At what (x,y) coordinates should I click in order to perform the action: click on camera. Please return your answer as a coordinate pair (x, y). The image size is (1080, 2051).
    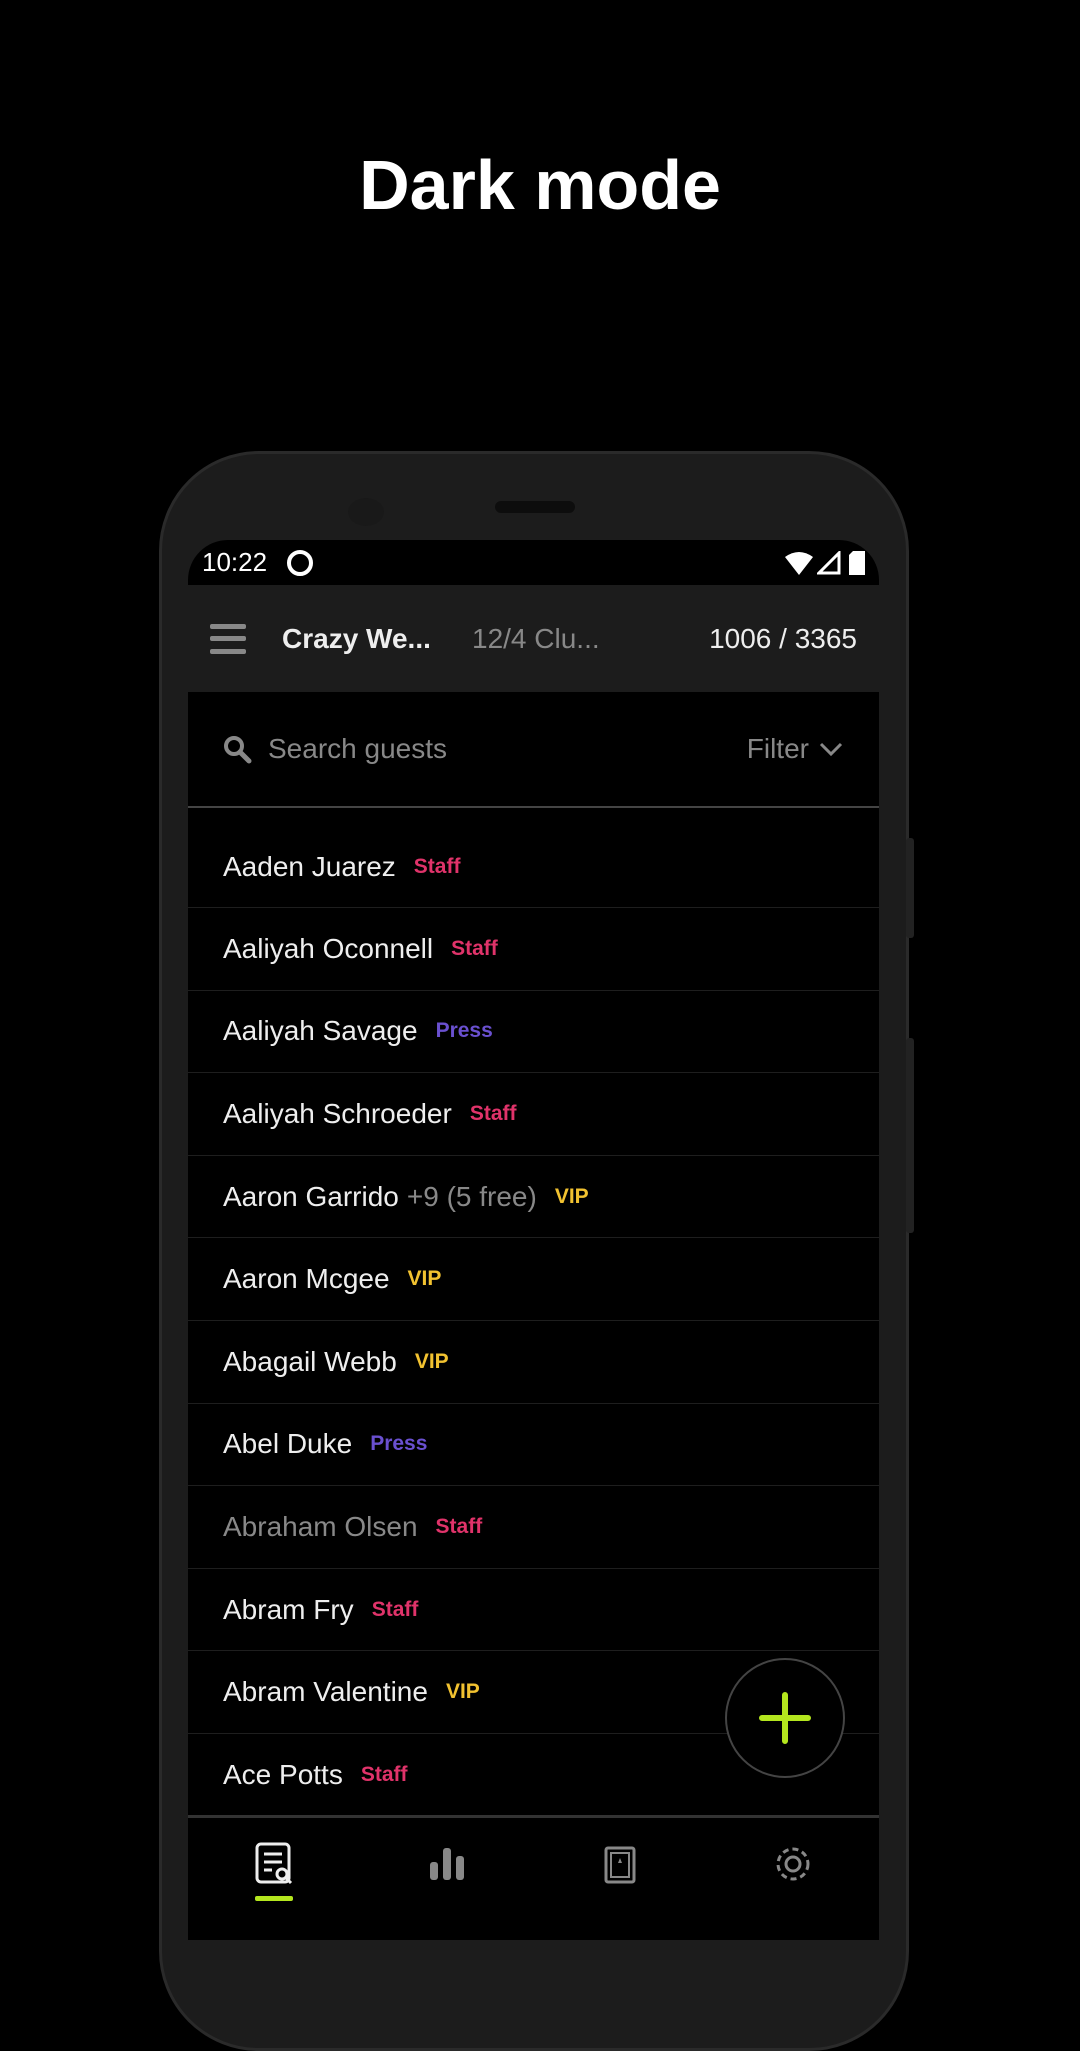
    Looking at the image, I should click on (366, 512).